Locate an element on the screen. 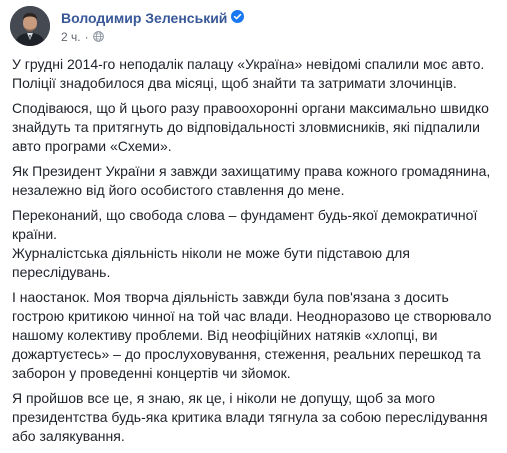 The height and width of the screenshot is (453, 507). post-meta: 2 ч. · is located at coordinates (82, 37).